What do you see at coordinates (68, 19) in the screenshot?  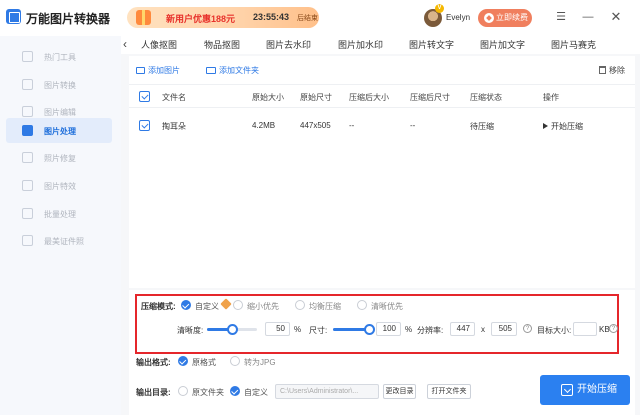 I see `app-title: 万能图片转换器` at bounding box center [68, 19].